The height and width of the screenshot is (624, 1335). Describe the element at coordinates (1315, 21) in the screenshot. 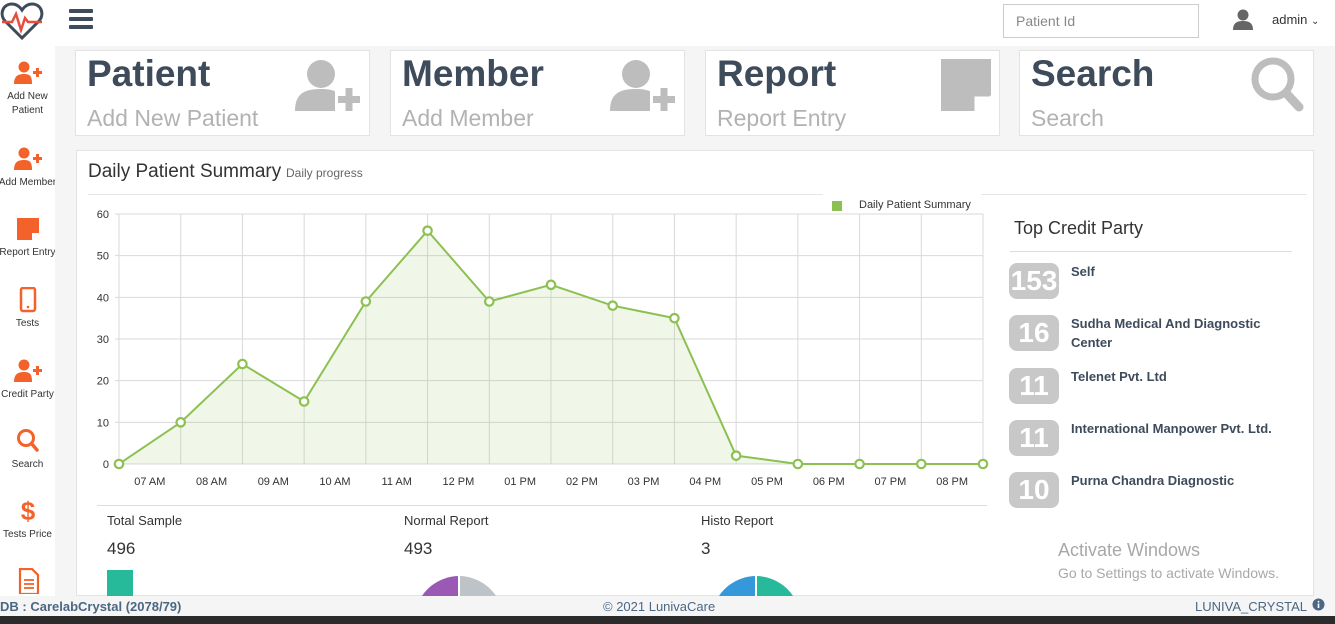

I see `chevron-down-icon: ⌄` at that location.